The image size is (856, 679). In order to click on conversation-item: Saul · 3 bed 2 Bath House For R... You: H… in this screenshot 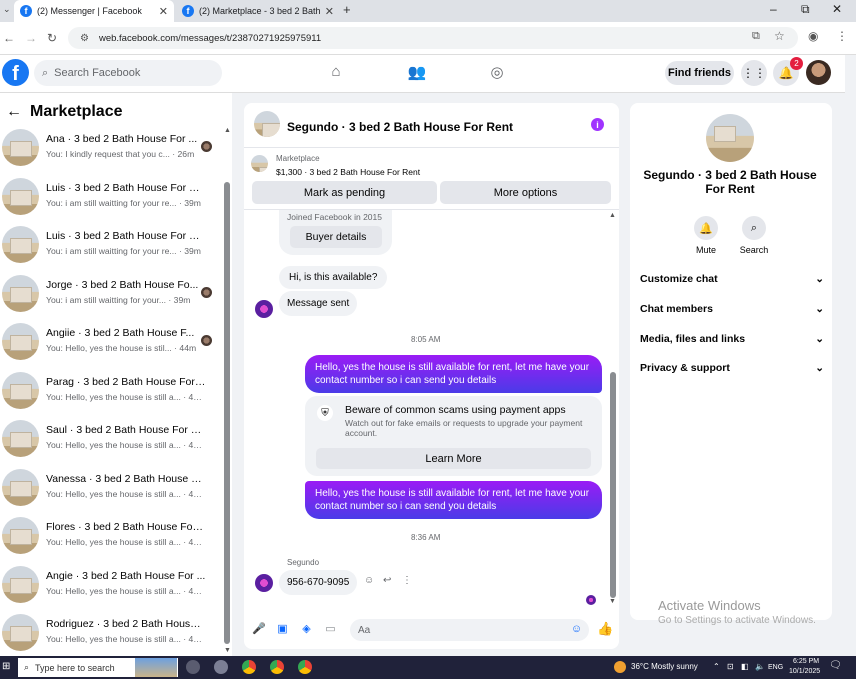, I will do `click(110, 438)`.